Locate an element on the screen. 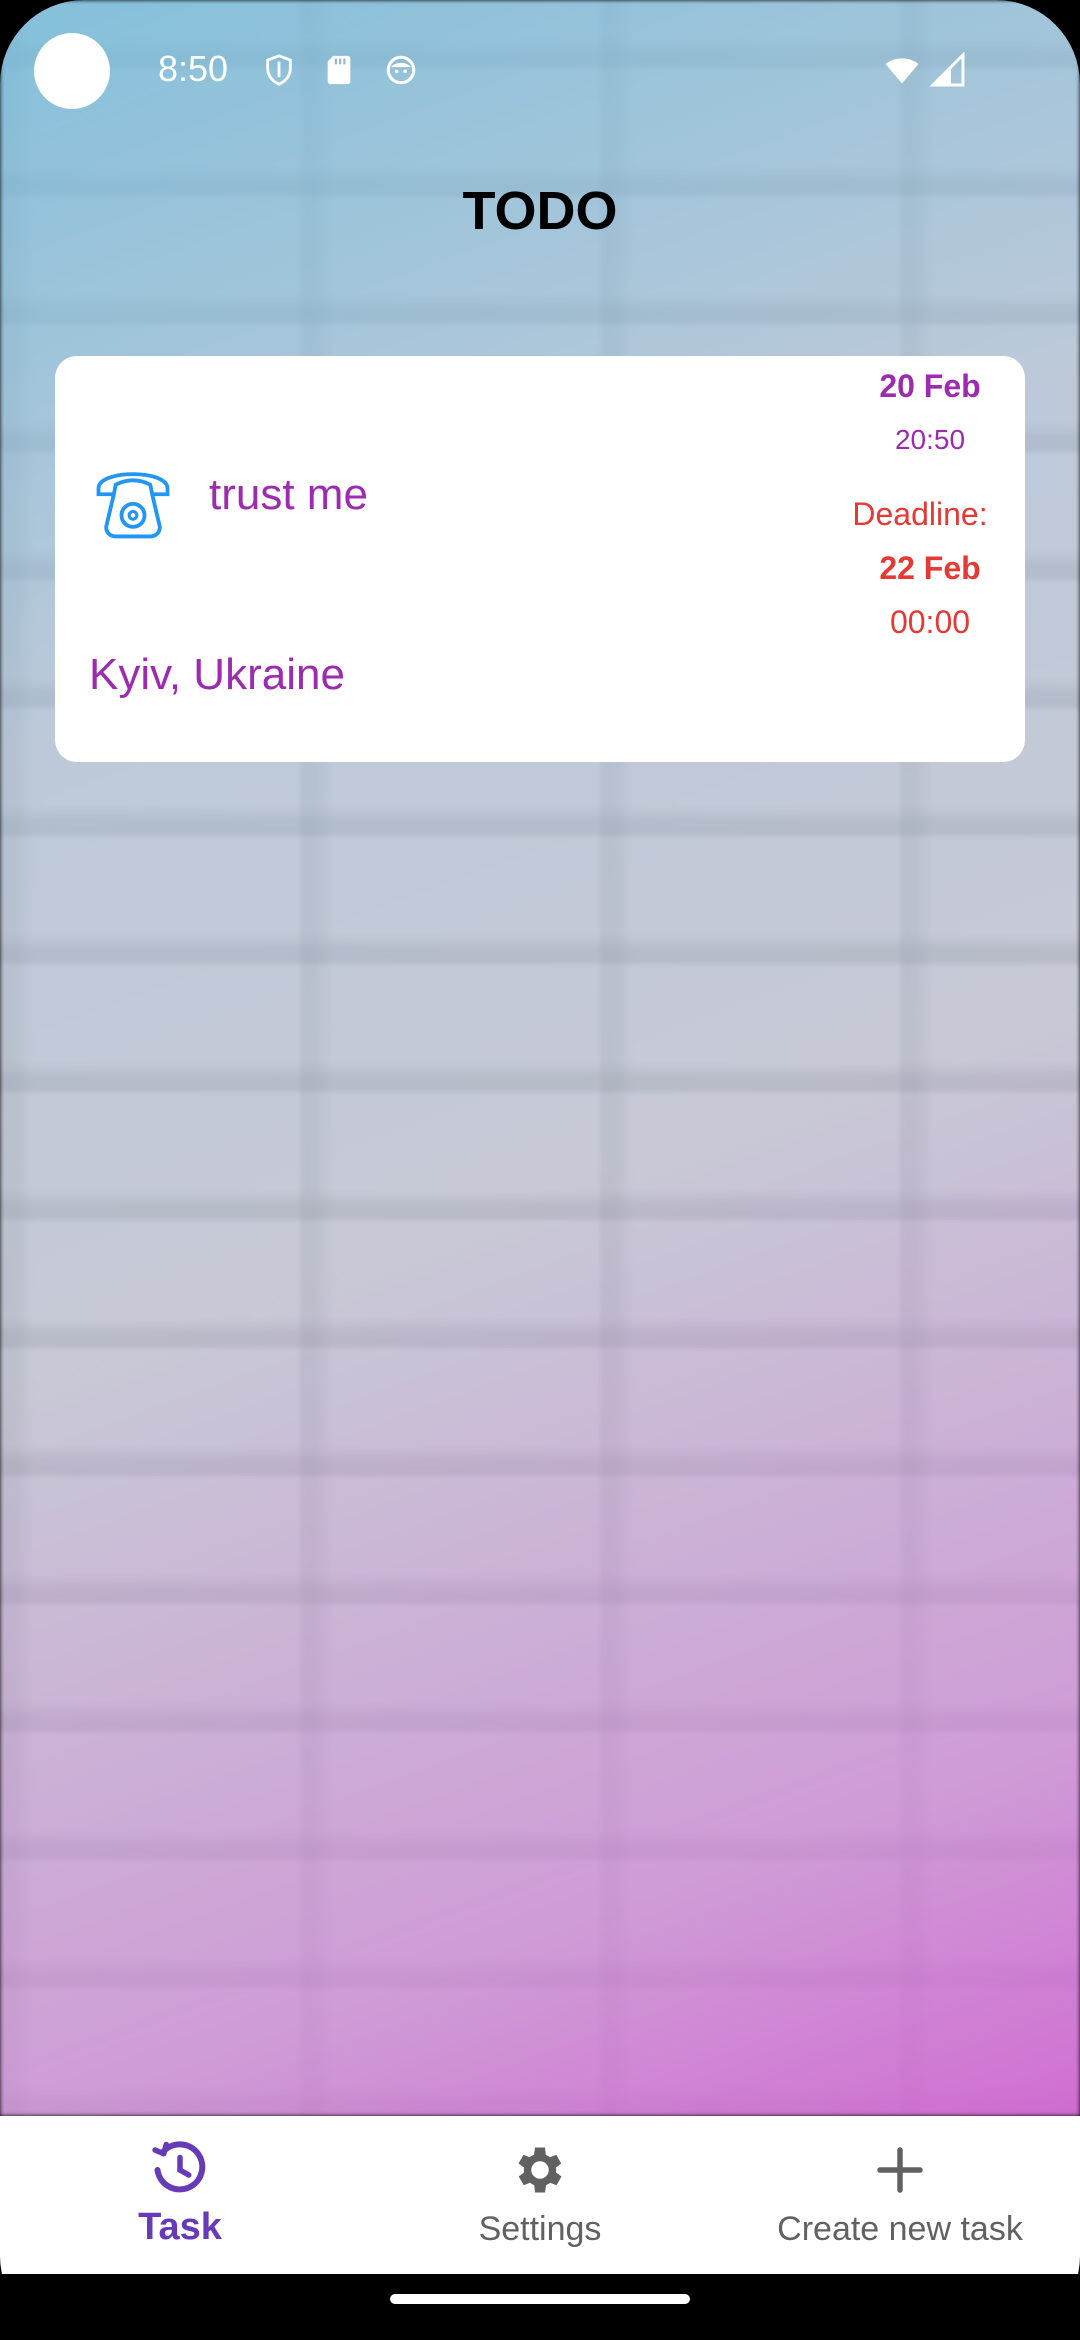 This screenshot has height=2340, width=1080. created-date: 20 Feb is located at coordinates (930, 386).